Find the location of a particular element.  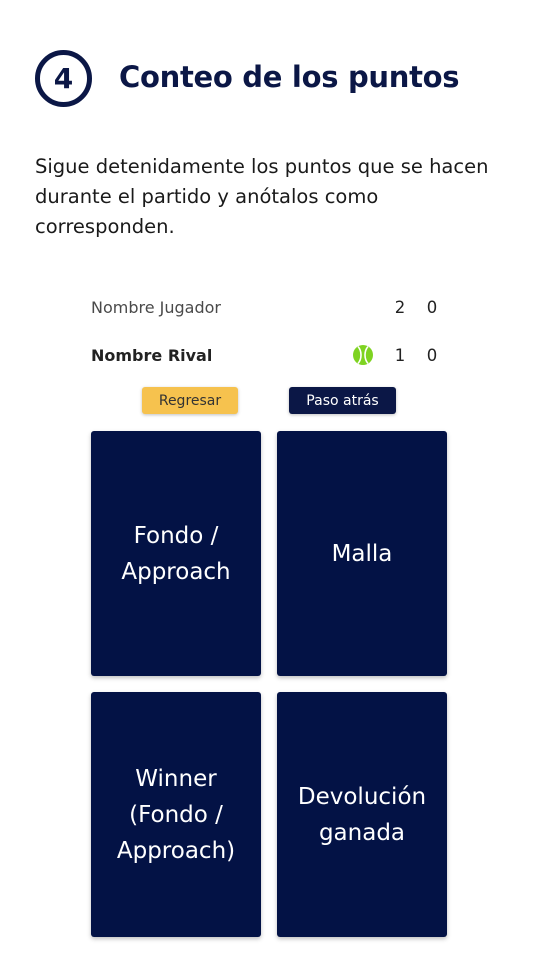

rival-games: 1 is located at coordinates (400, 355).